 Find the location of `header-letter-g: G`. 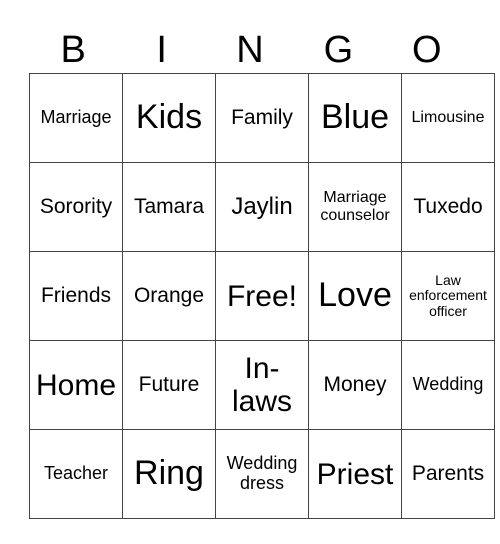

header-letter-g: G is located at coordinates (338, 50).